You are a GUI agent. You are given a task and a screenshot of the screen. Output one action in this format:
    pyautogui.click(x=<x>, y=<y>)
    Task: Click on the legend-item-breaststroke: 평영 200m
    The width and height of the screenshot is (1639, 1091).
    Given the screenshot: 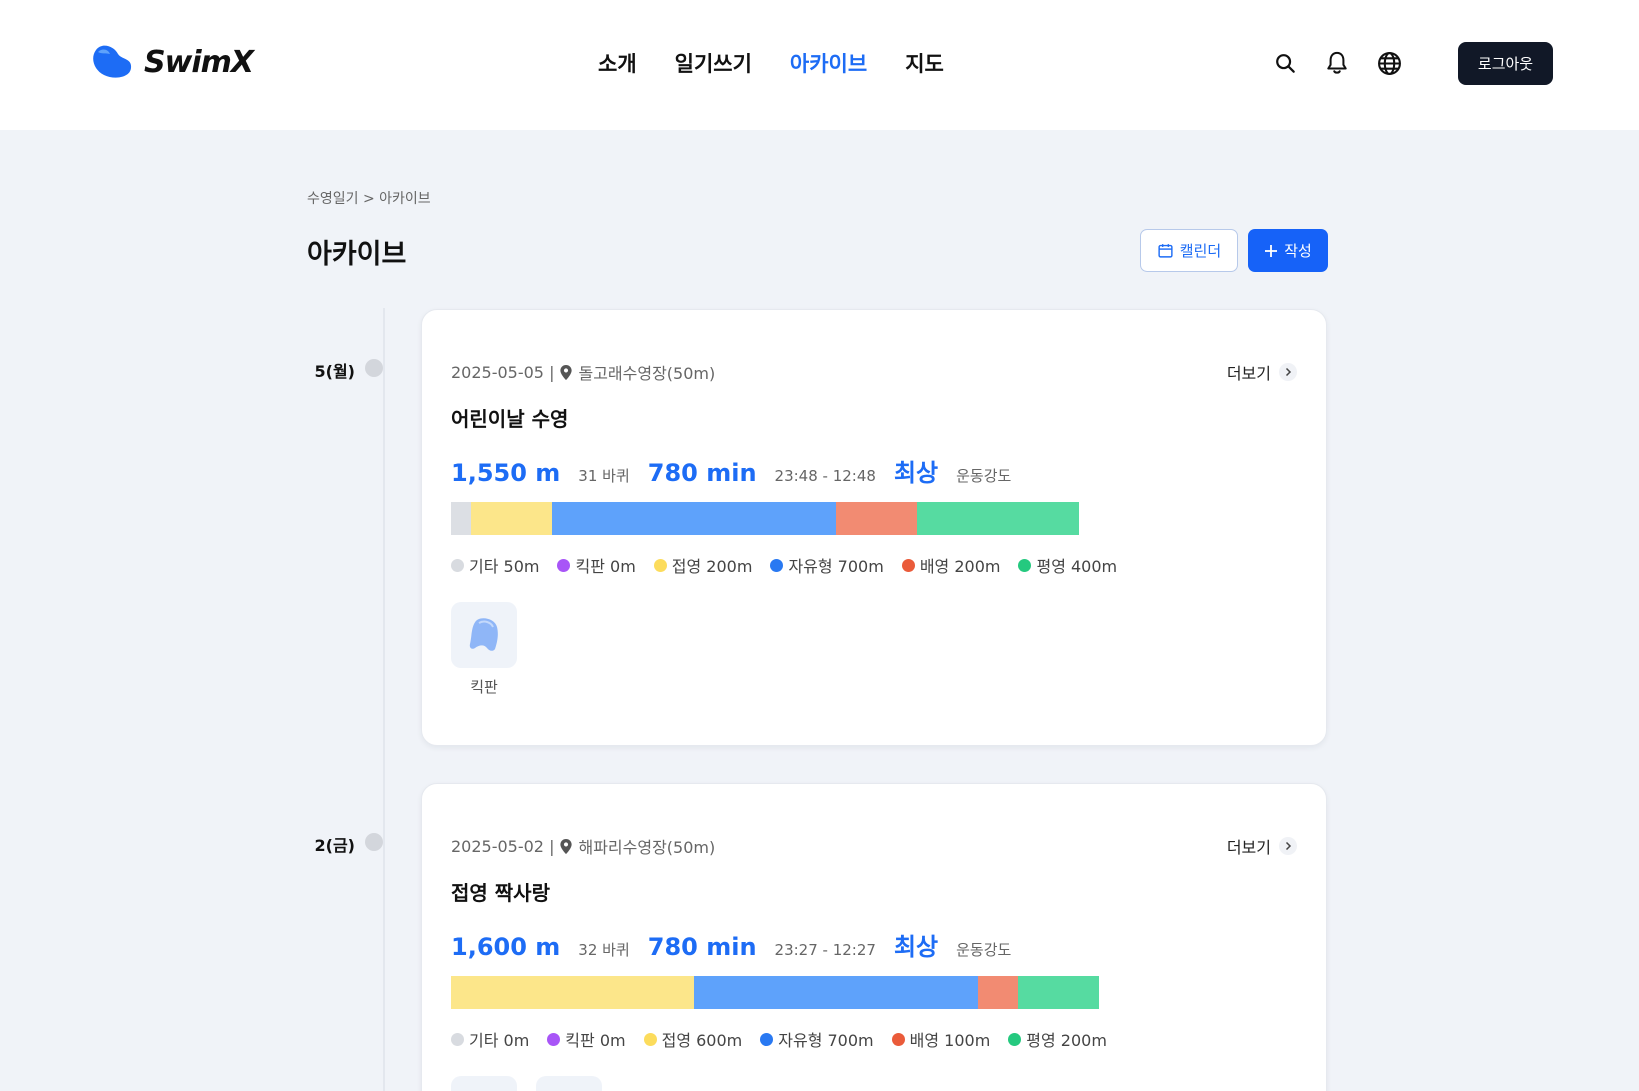 What is the action you would take?
    pyautogui.click(x=1057, y=1039)
    